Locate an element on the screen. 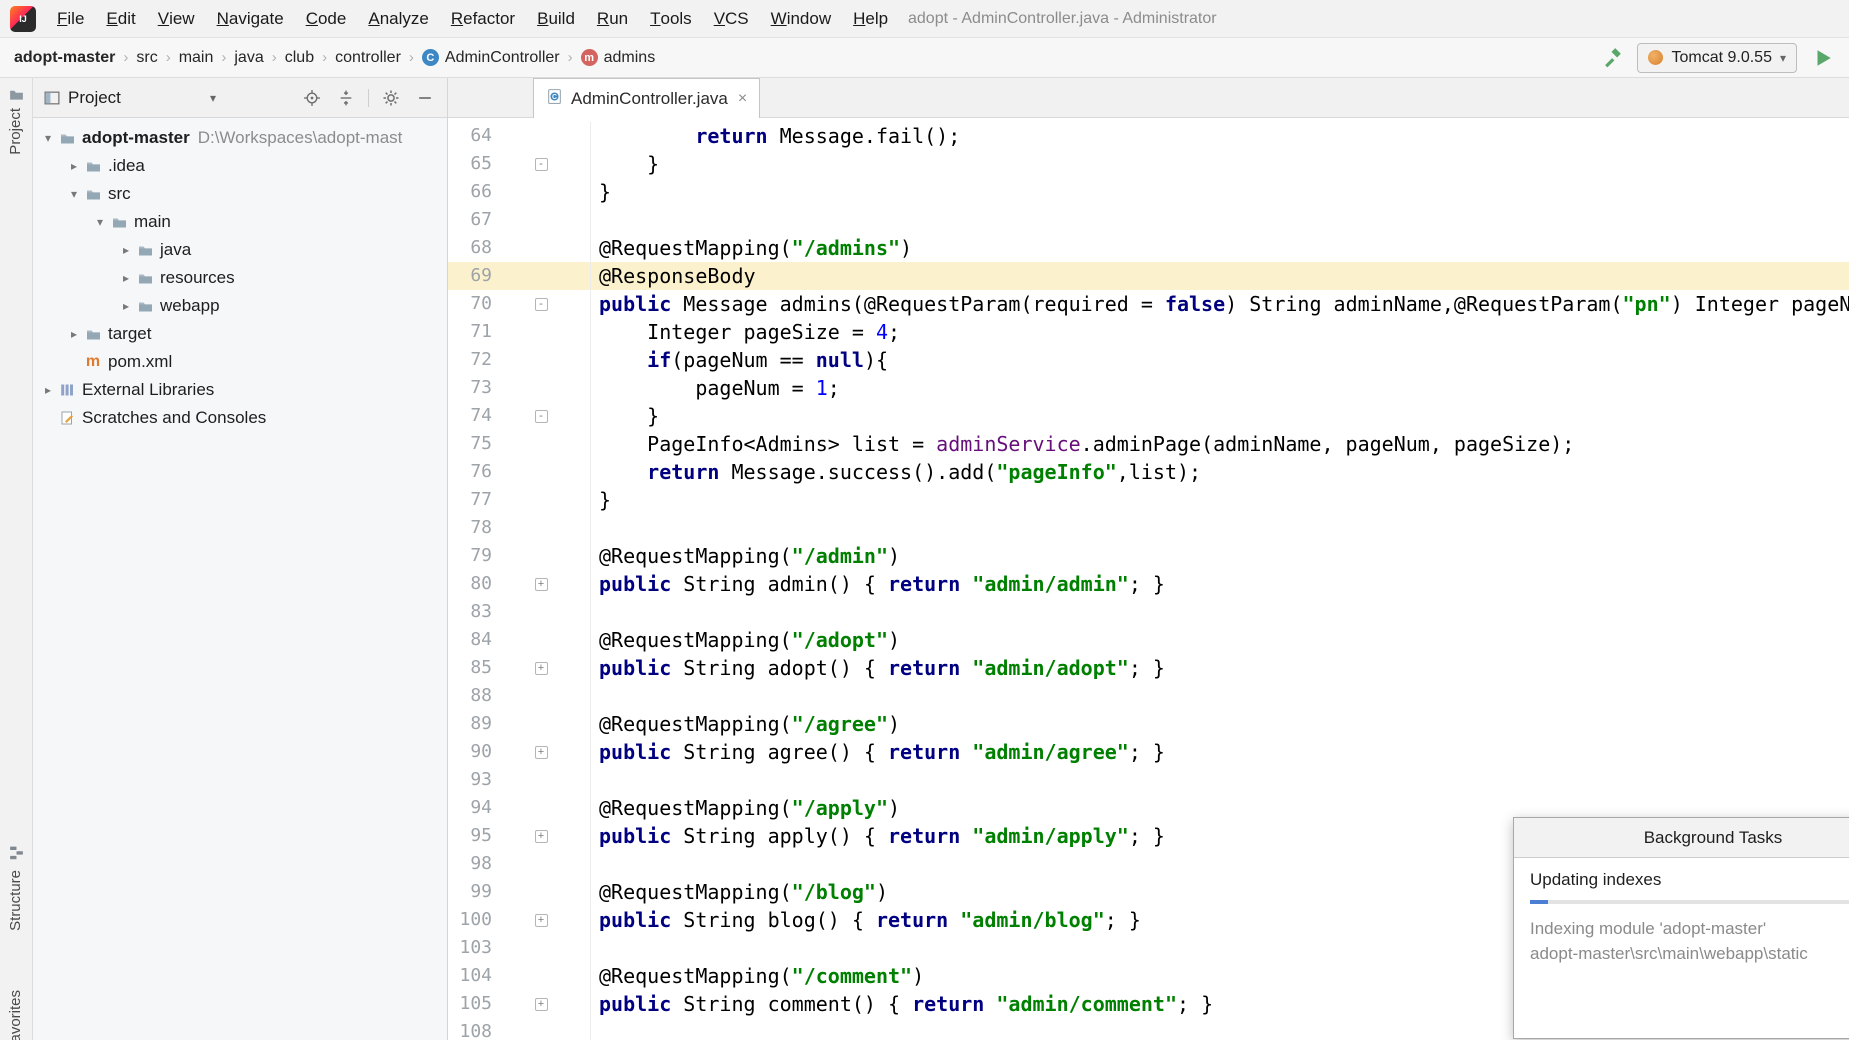  code-line: 89 @RequestMapping("/agree") is located at coordinates (1148, 724).